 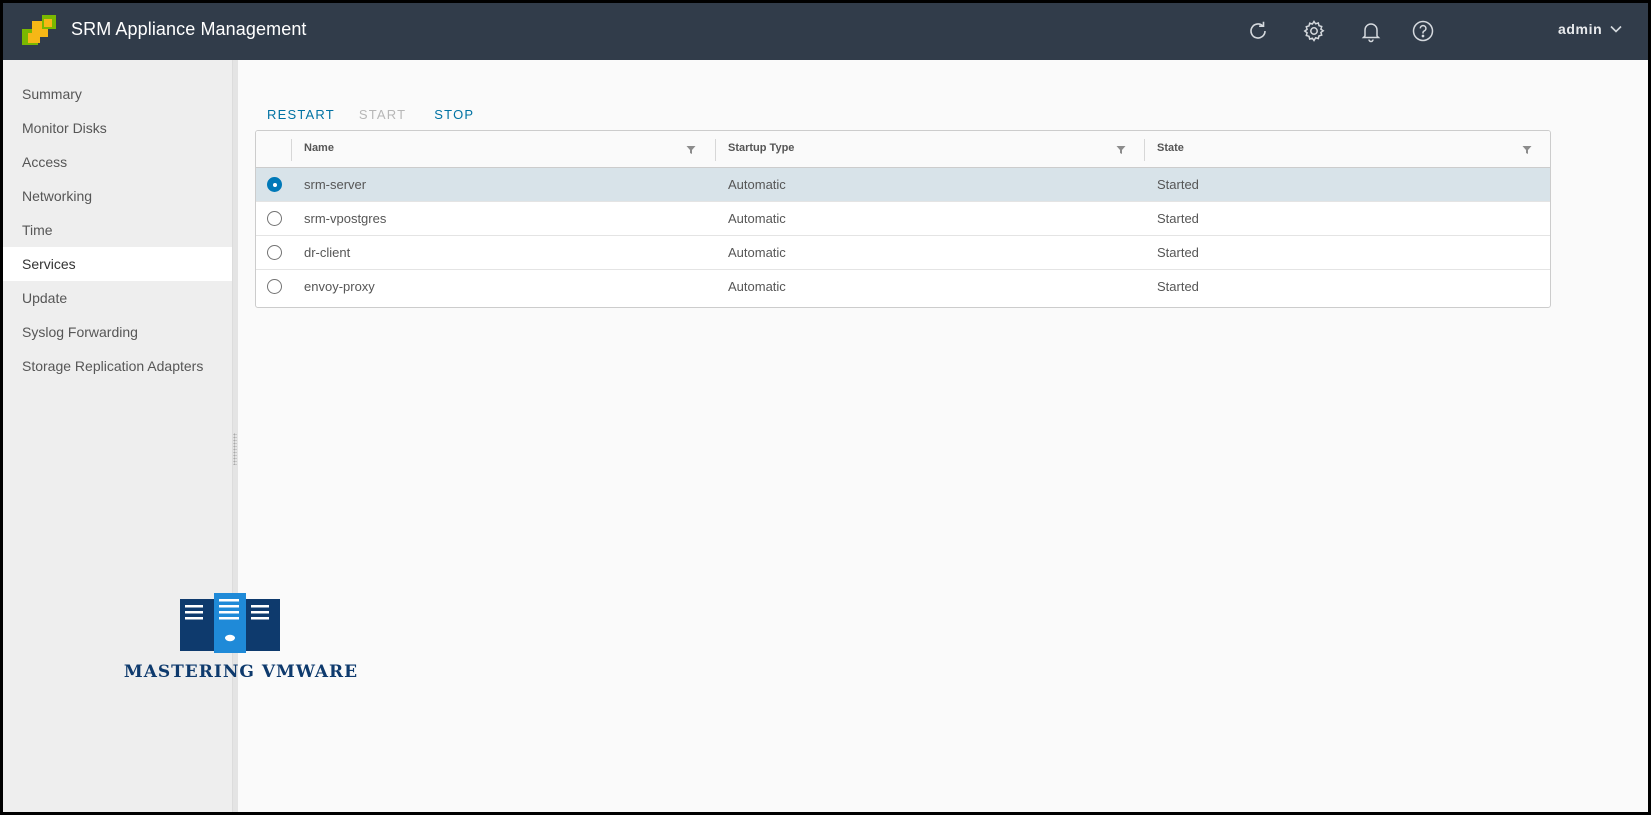 What do you see at coordinates (454, 117) in the screenshot?
I see `stop-button: STOP` at bounding box center [454, 117].